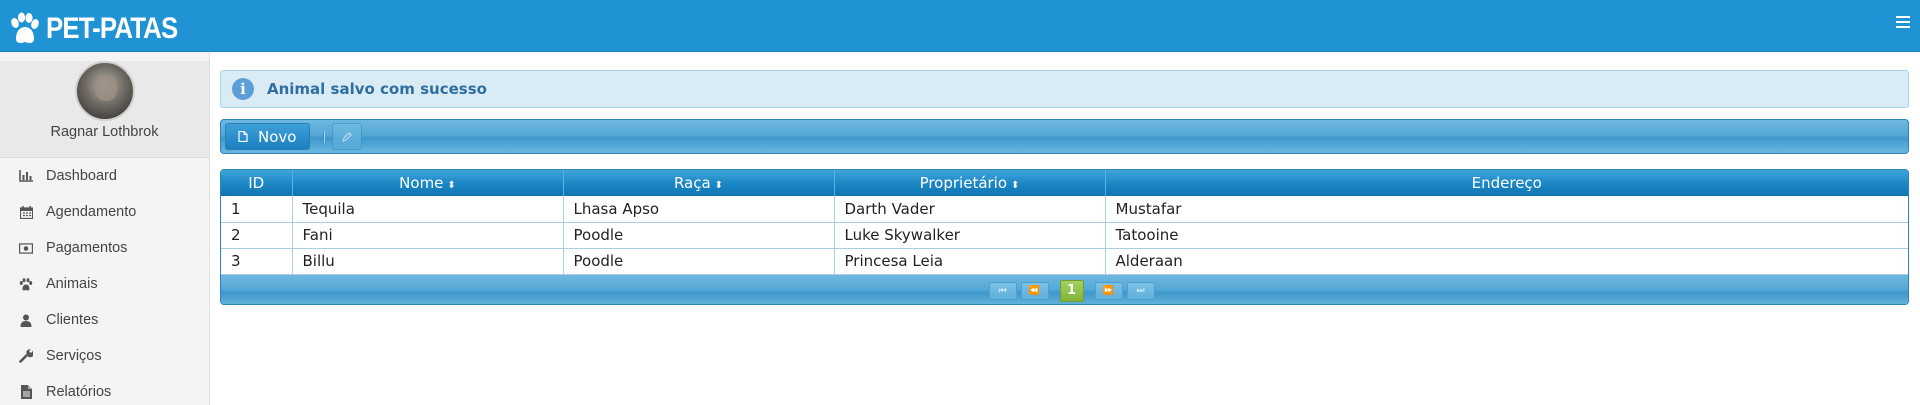  Describe the element at coordinates (428, 235) in the screenshot. I see `cell-nome: Fani` at that location.